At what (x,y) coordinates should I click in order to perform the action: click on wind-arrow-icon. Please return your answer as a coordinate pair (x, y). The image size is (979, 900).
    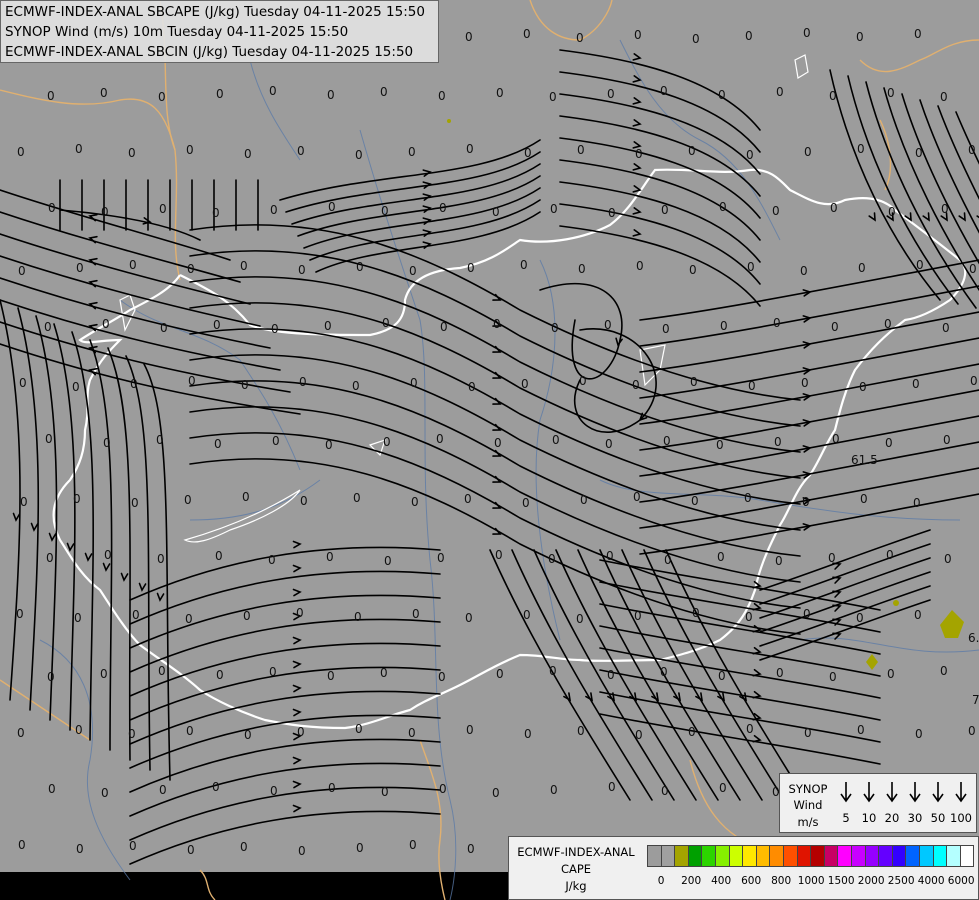
    Looking at the image, I should click on (869, 792).